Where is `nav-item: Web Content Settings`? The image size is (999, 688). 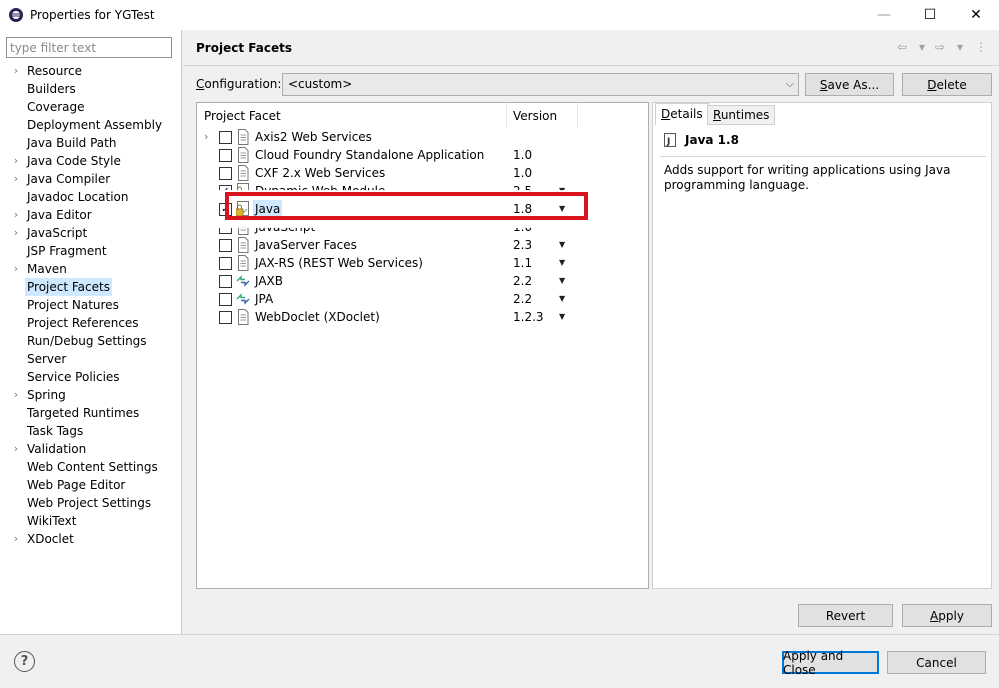 nav-item: Web Content Settings is located at coordinates (91, 467).